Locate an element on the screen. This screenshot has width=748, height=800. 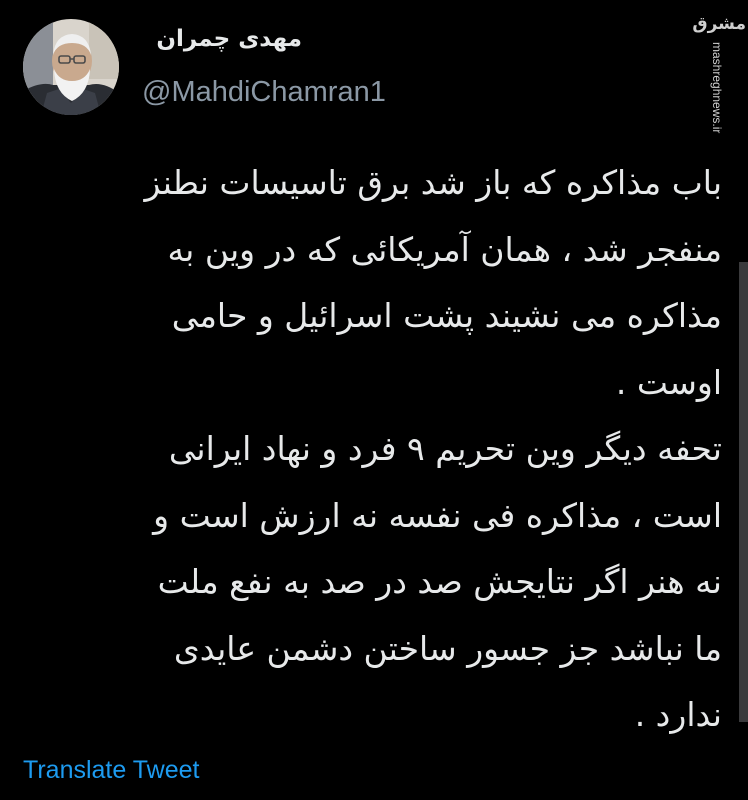
author-handle: @MahdiChamran1 is located at coordinates (264, 92).